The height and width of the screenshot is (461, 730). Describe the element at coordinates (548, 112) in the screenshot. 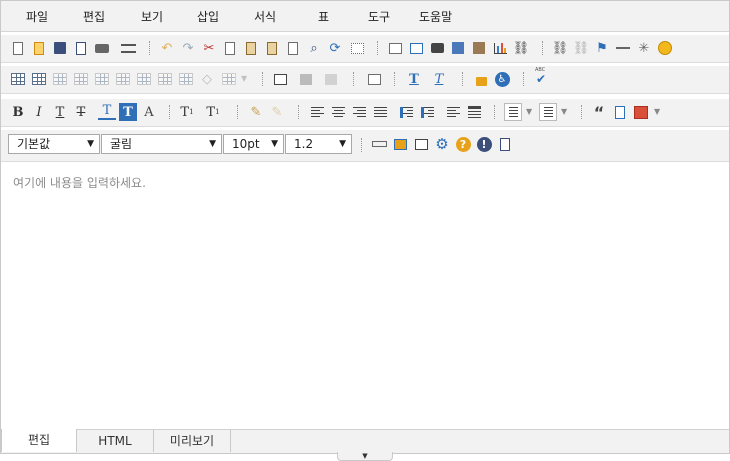

I see `unordered-list-icon` at that location.